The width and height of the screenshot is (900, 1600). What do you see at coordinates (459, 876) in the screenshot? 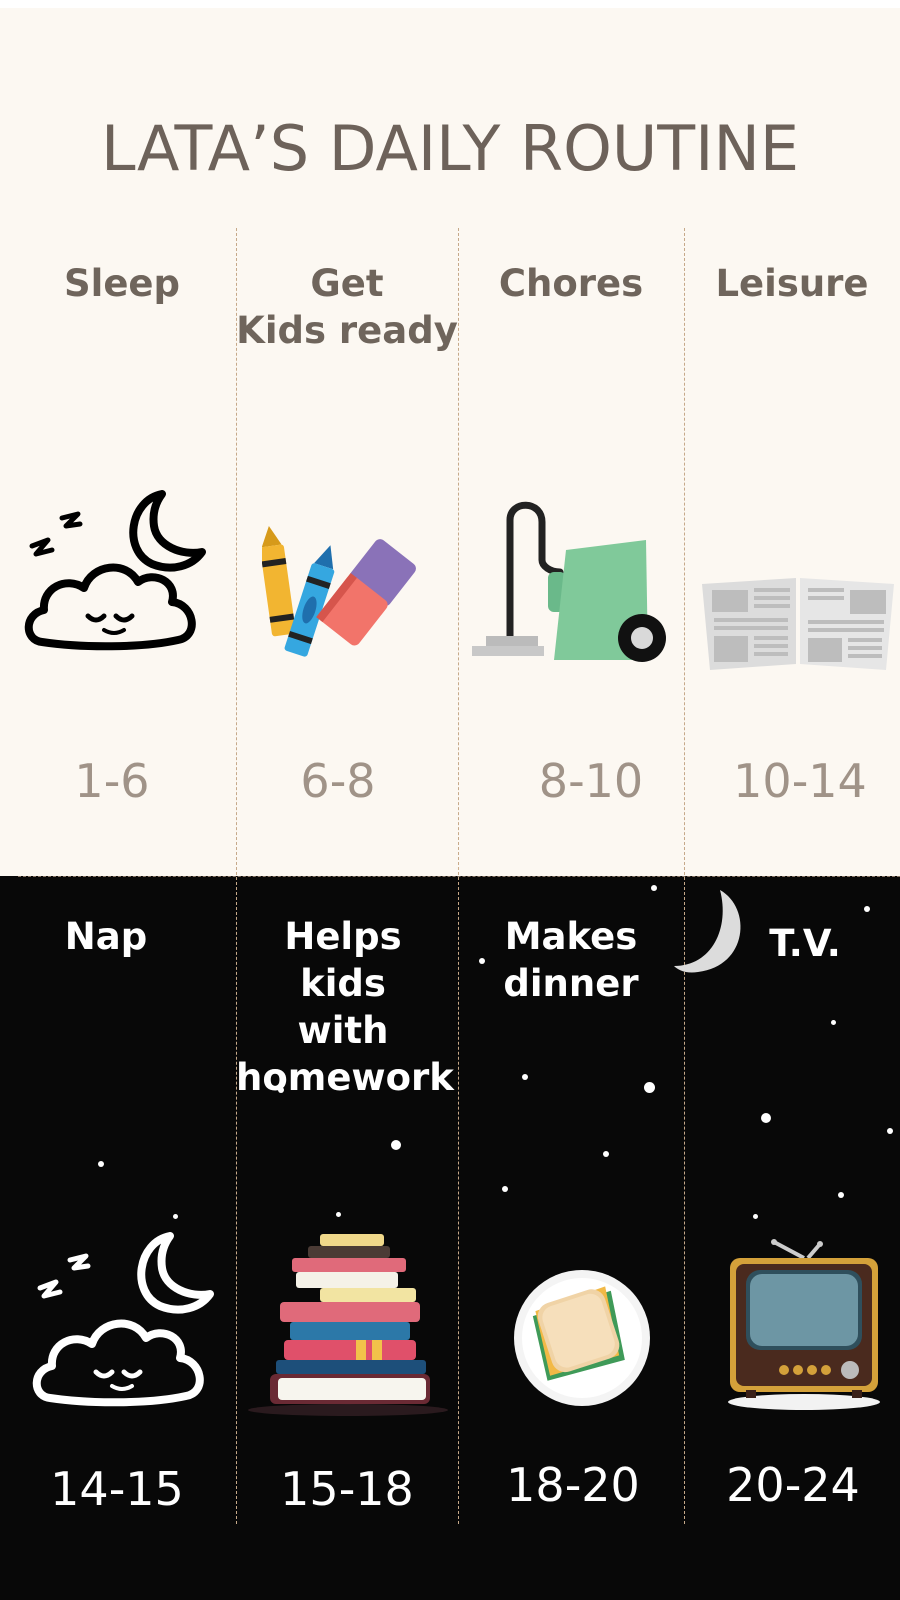
I see `day-night-divider` at bounding box center [459, 876].